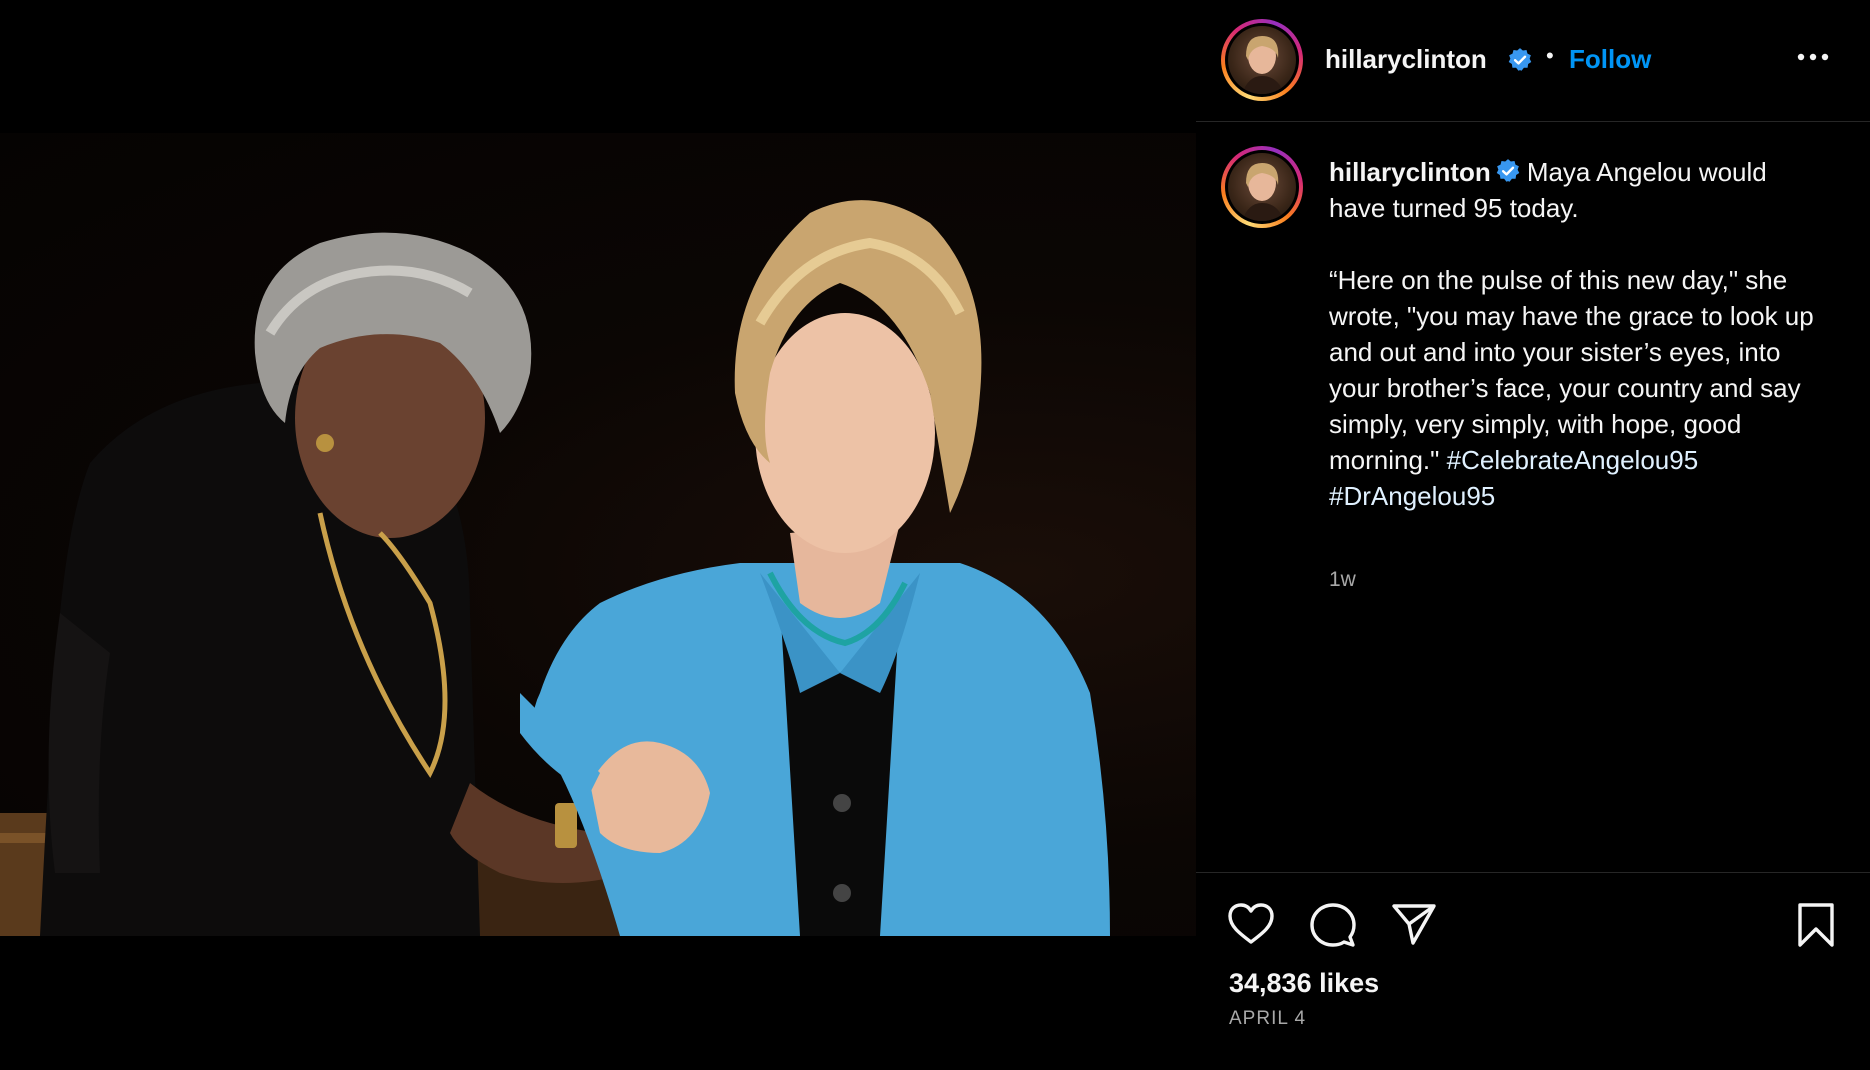  I want to click on post-header: hillaryclinton • Follow, so click(1533, 61).